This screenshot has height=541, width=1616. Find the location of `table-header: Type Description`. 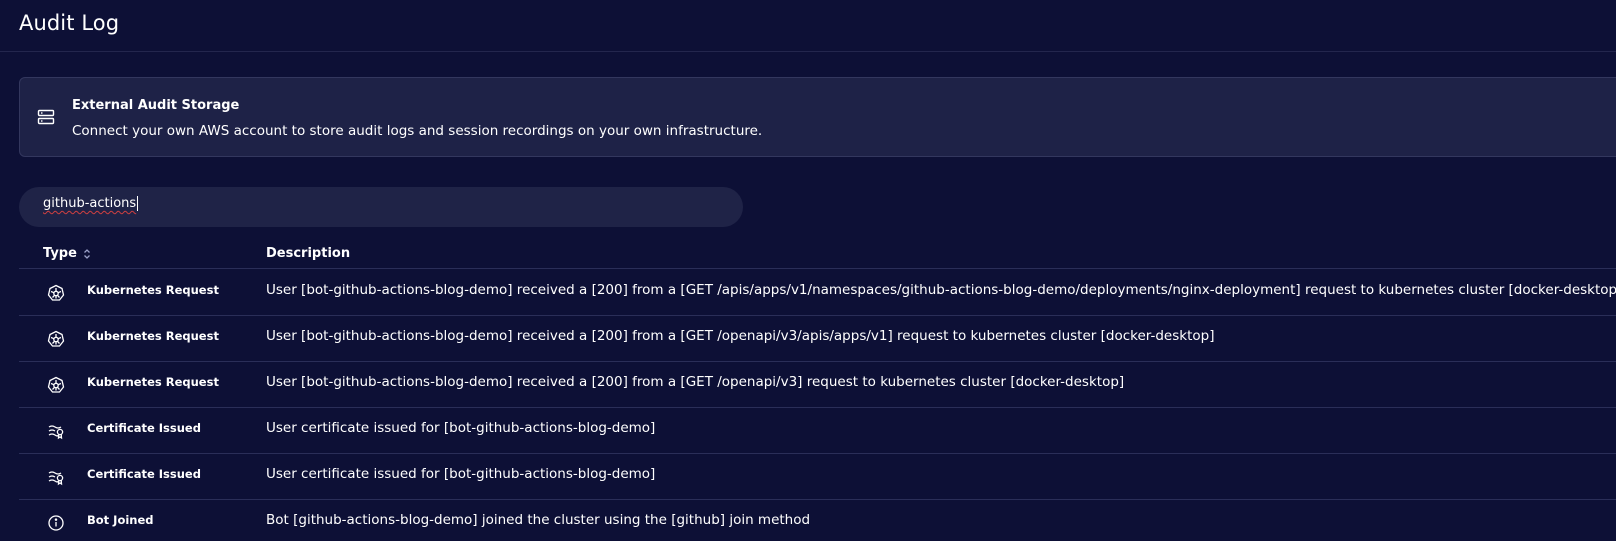

table-header: Type Description is located at coordinates (817, 255).